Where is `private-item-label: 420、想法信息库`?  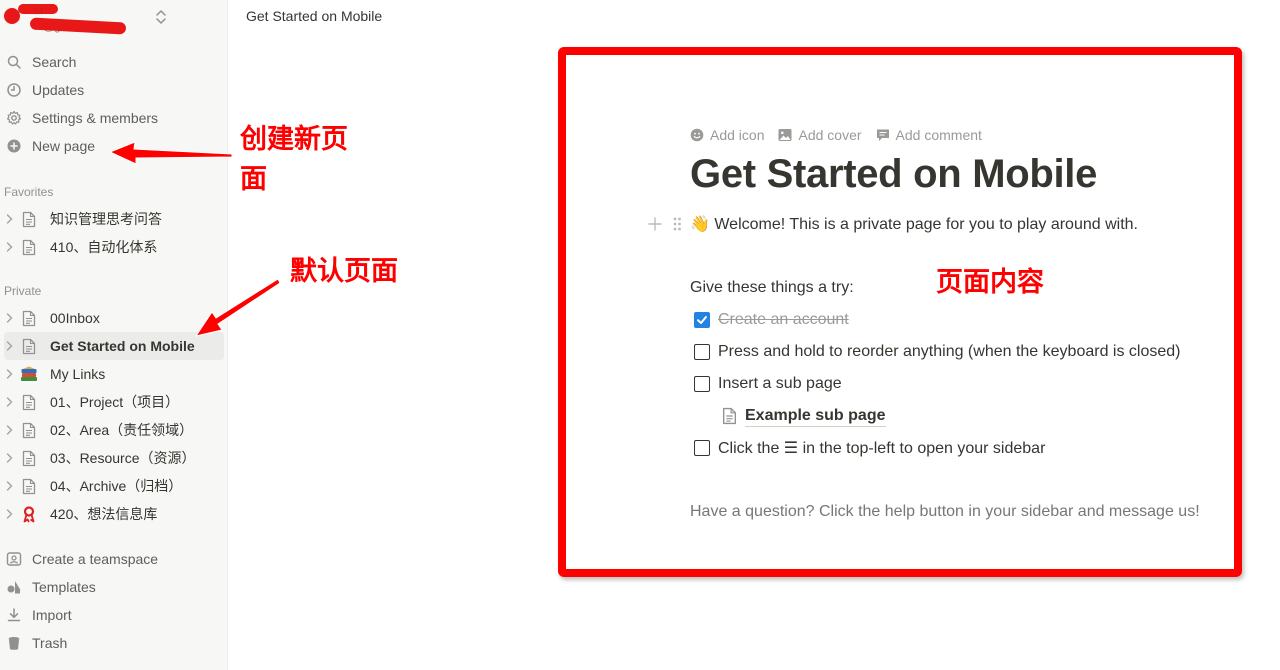
private-item-label: 420、想法信息库 is located at coordinates (104, 514).